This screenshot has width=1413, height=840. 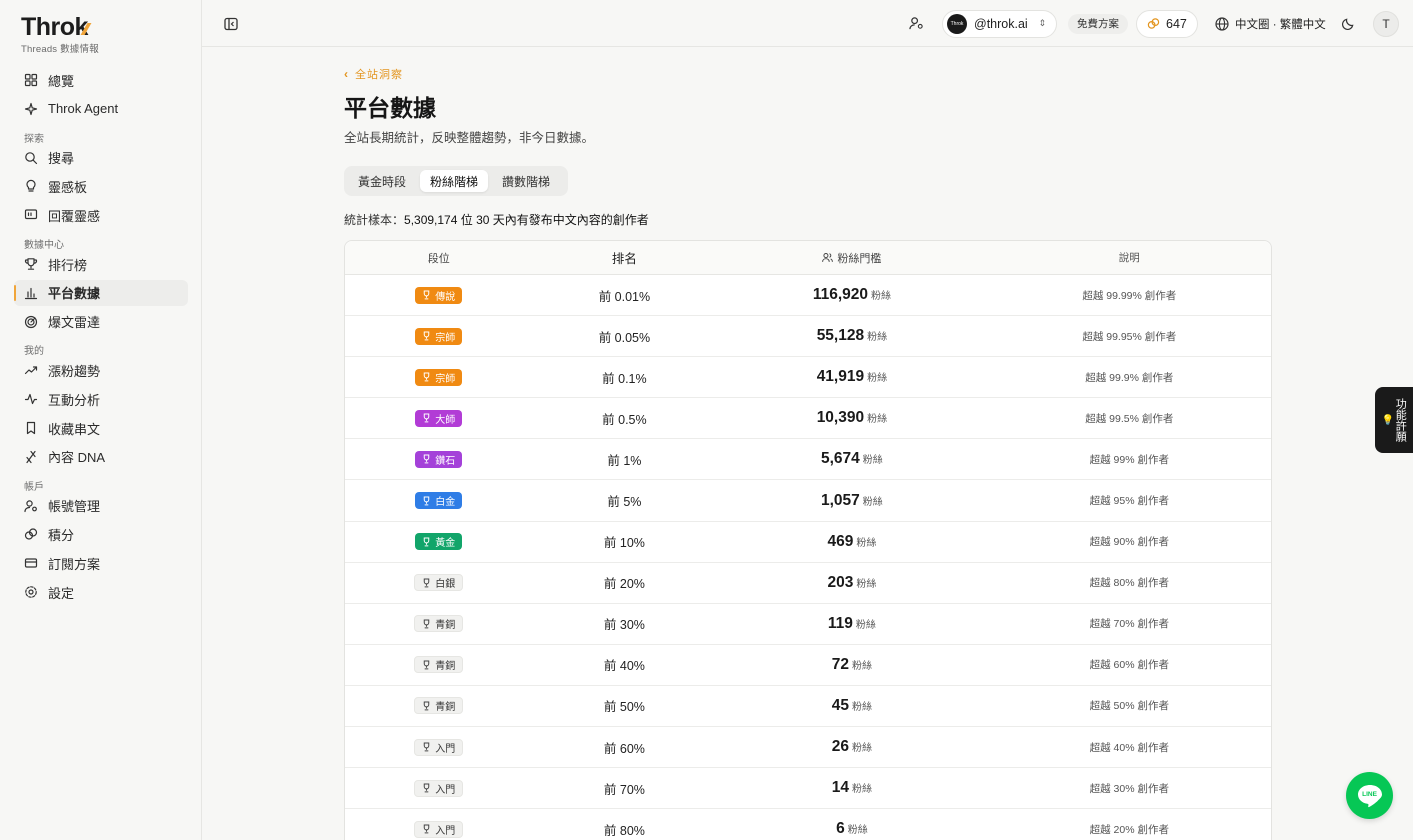 I want to click on tab-1: 粉絲階梯, so click(x=454, y=181).